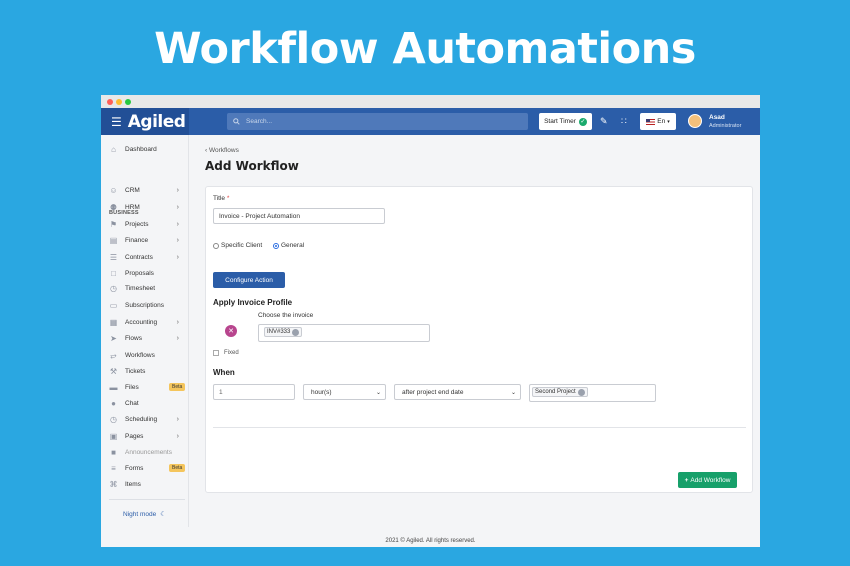  I want to click on edit-icon: ✎, so click(604, 121).